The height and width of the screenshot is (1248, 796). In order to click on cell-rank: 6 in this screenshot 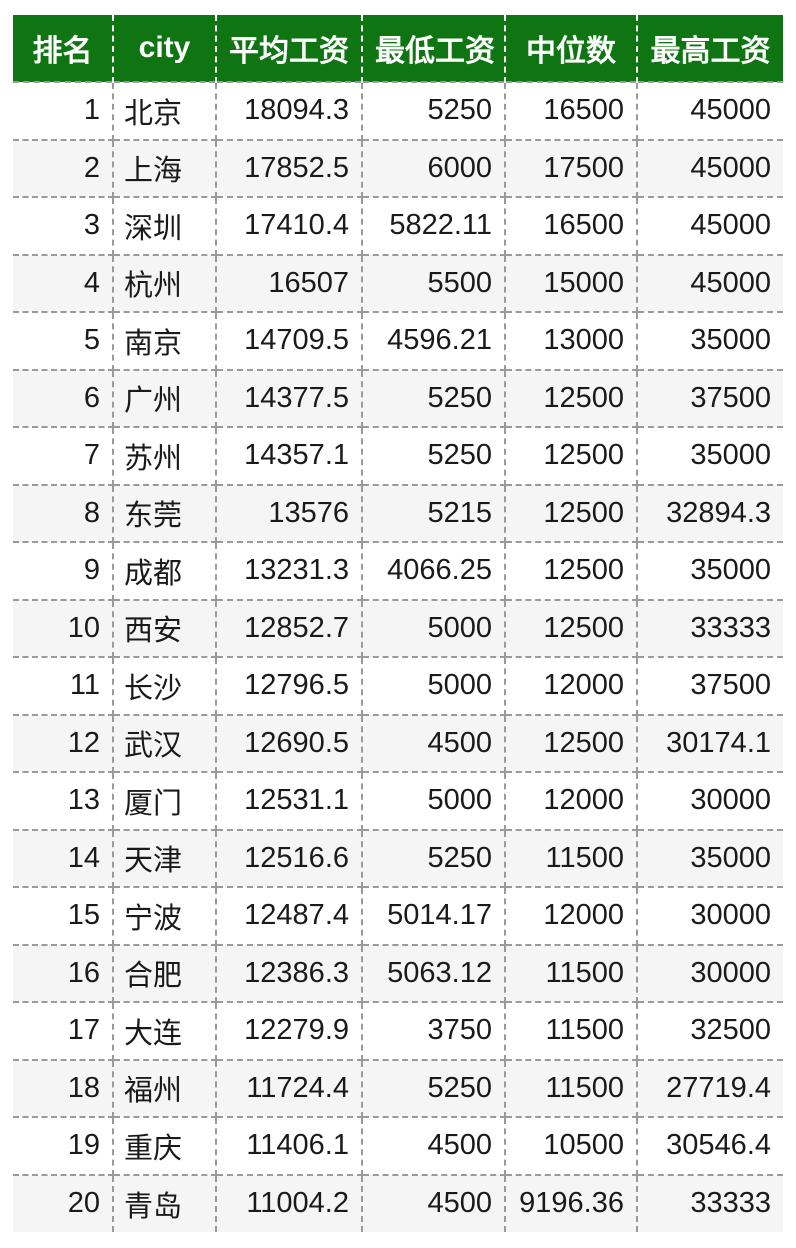, I will do `click(63, 398)`.